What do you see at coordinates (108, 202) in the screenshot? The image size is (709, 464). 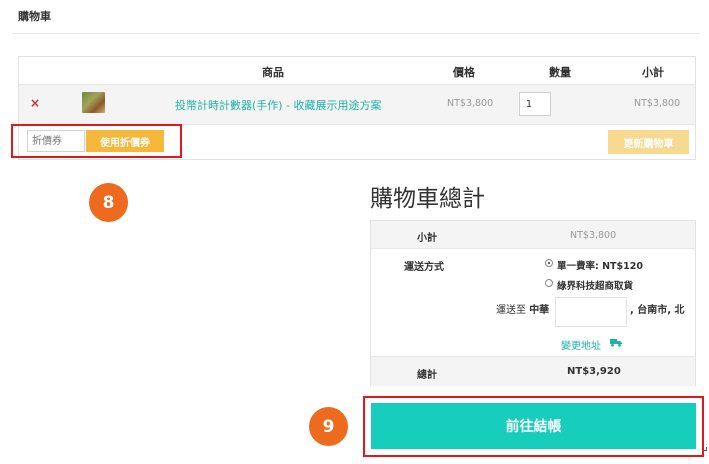 I see `step-badge-8: 8` at bounding box center [108, 202].